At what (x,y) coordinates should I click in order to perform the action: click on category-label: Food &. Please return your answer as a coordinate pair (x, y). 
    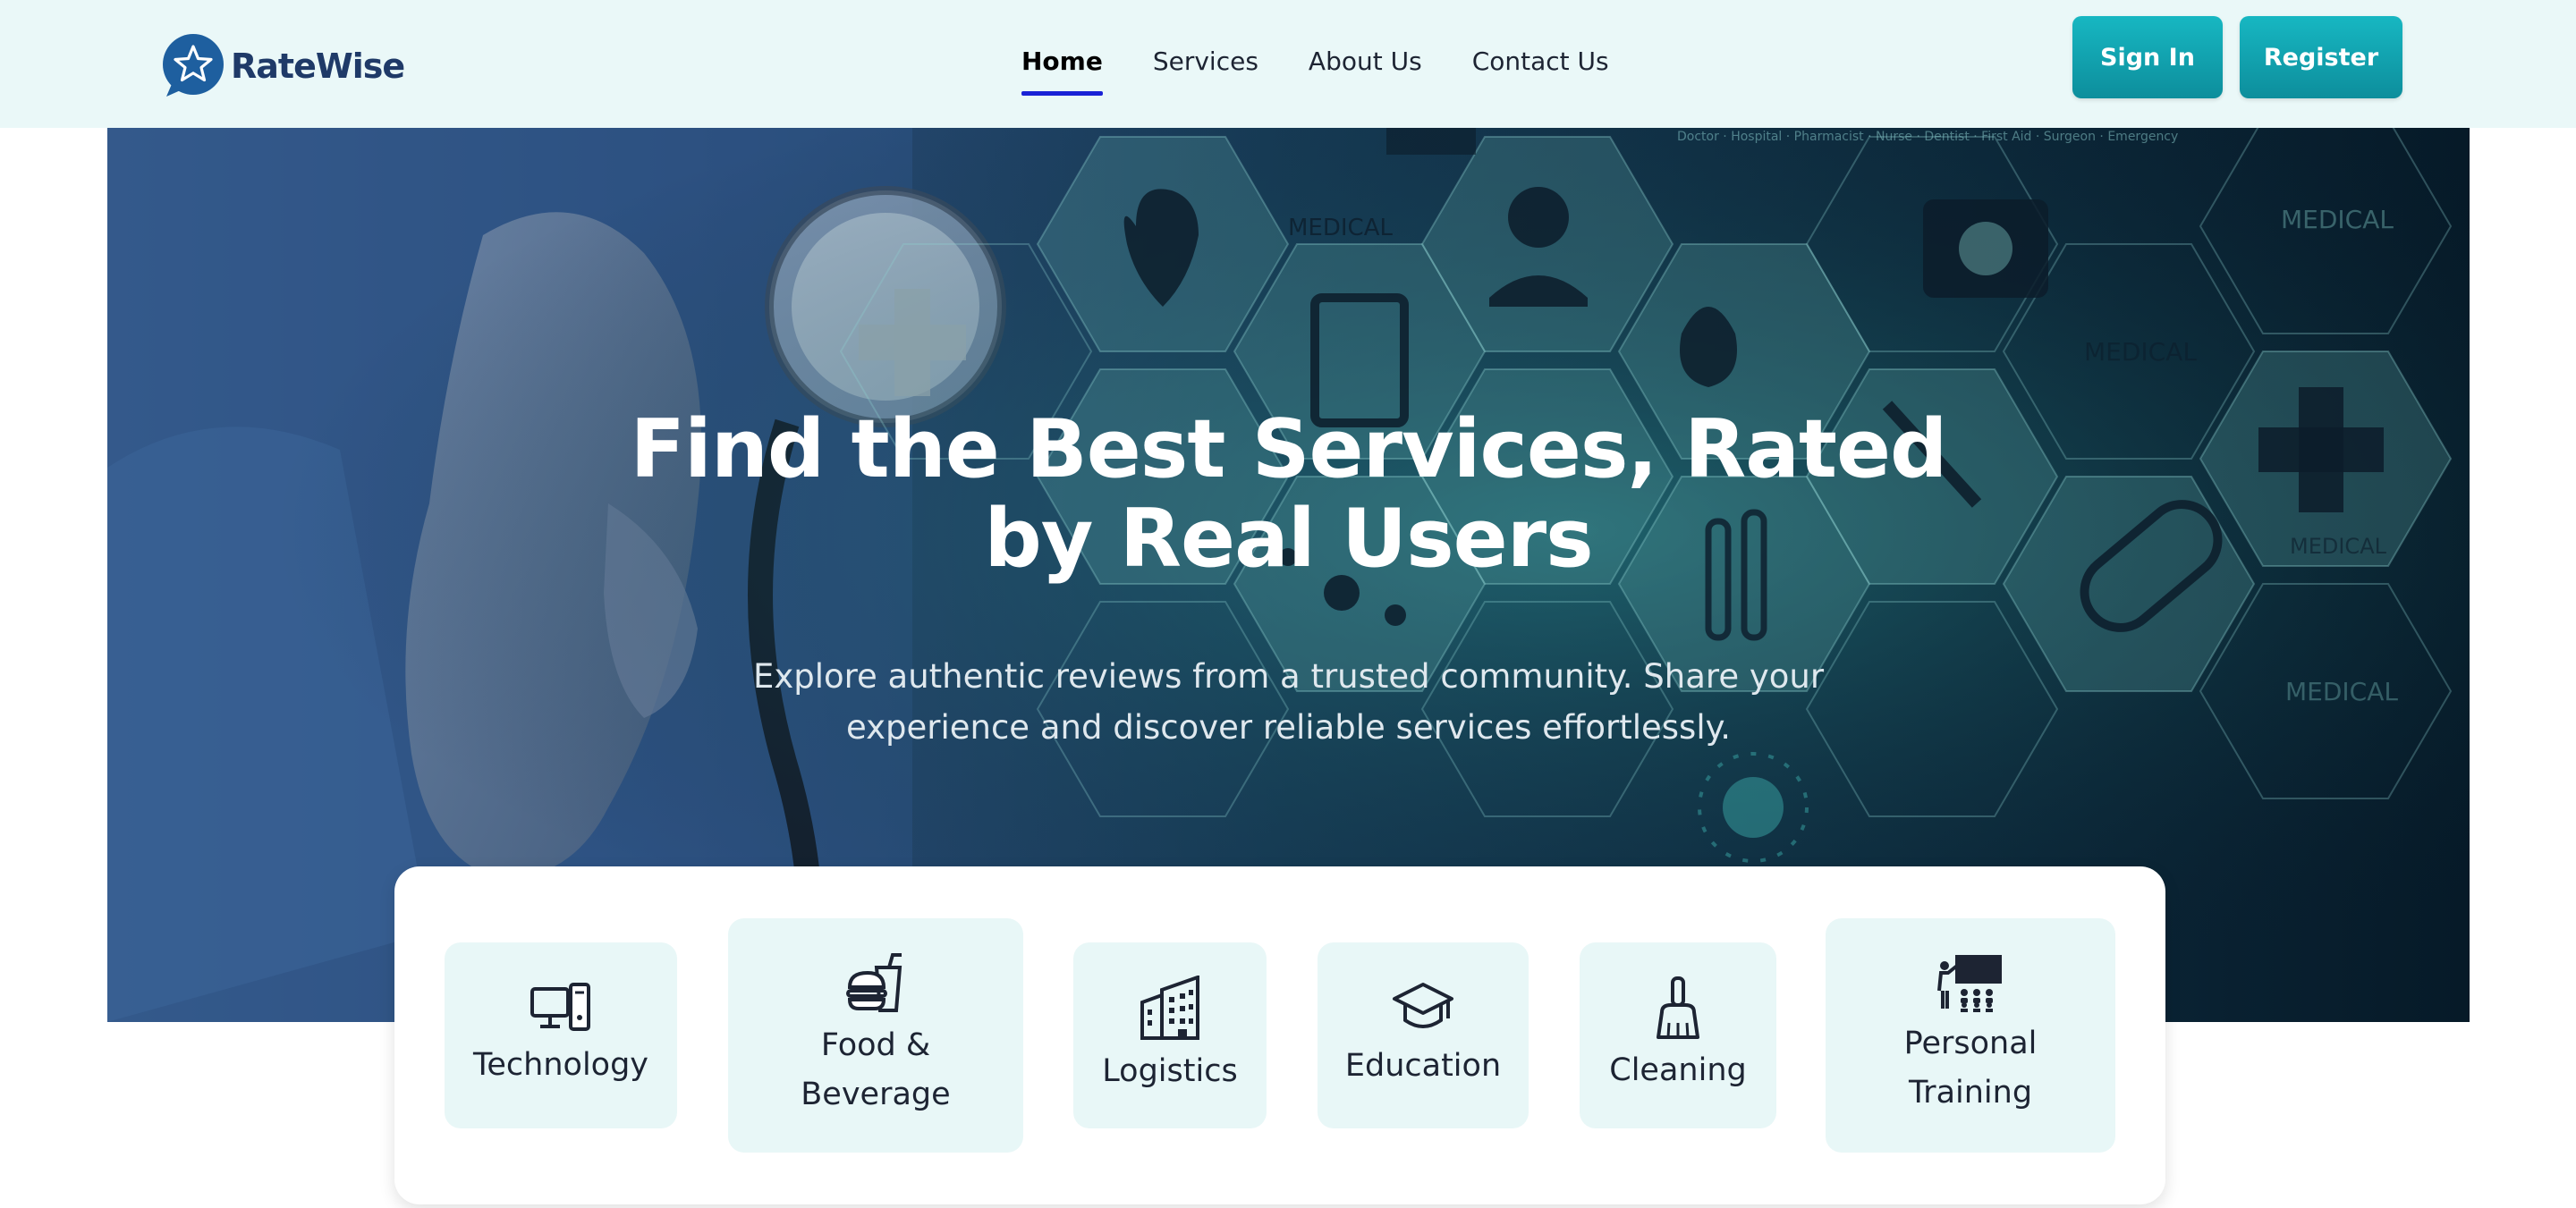
    Looking at the image, I should click on (875, 1045).